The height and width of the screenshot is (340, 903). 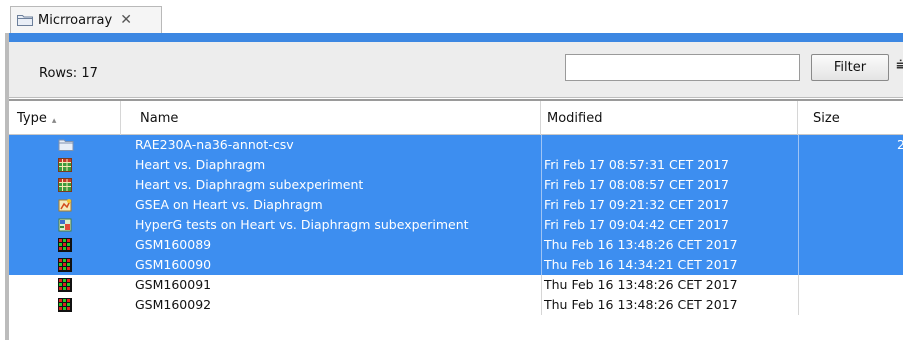 I want to click on table-header: Type ▴ Name Modified Size, so click(x=456, y=117).